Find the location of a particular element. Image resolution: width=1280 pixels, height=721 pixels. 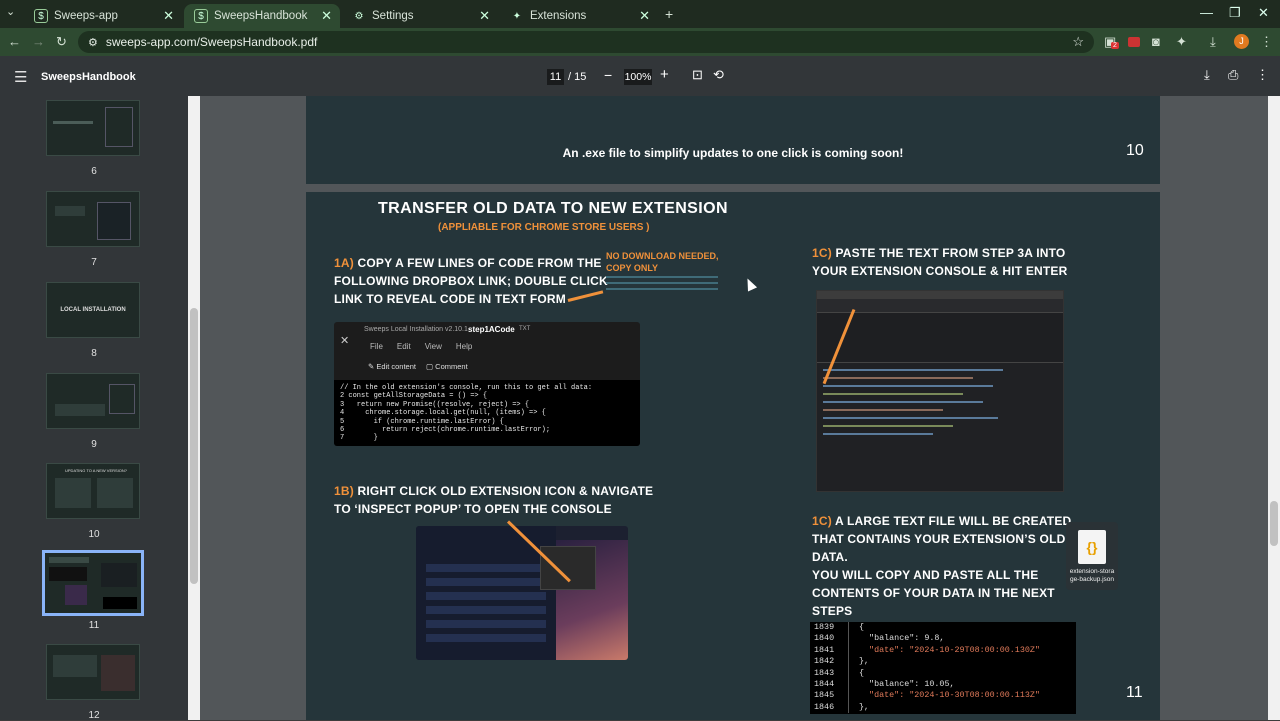

zoom-input: 100% is located at coordinates (638, 77).